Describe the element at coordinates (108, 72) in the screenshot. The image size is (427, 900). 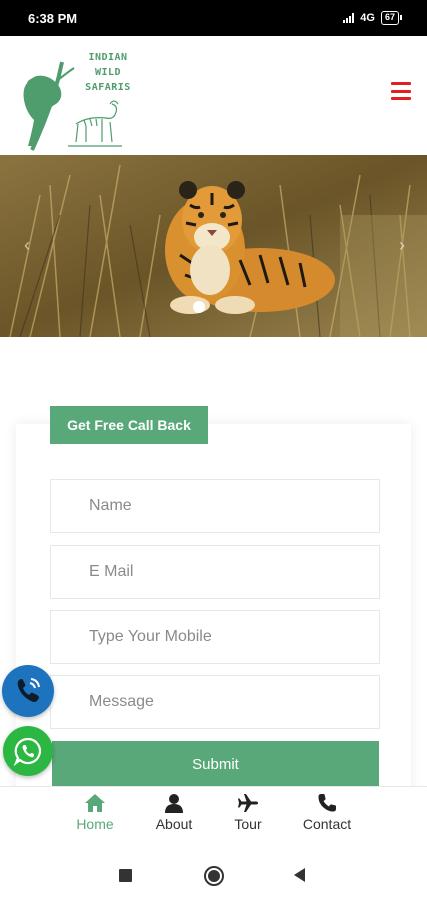
I see `logo-text: INDIAN WILD SAFARIS` at that location.